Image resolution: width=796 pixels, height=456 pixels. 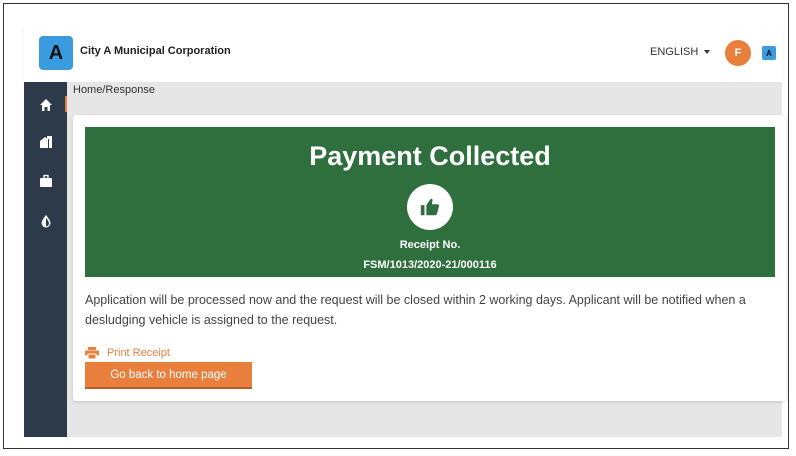 I want to click on drop-icon, so click(x=45, y=221).